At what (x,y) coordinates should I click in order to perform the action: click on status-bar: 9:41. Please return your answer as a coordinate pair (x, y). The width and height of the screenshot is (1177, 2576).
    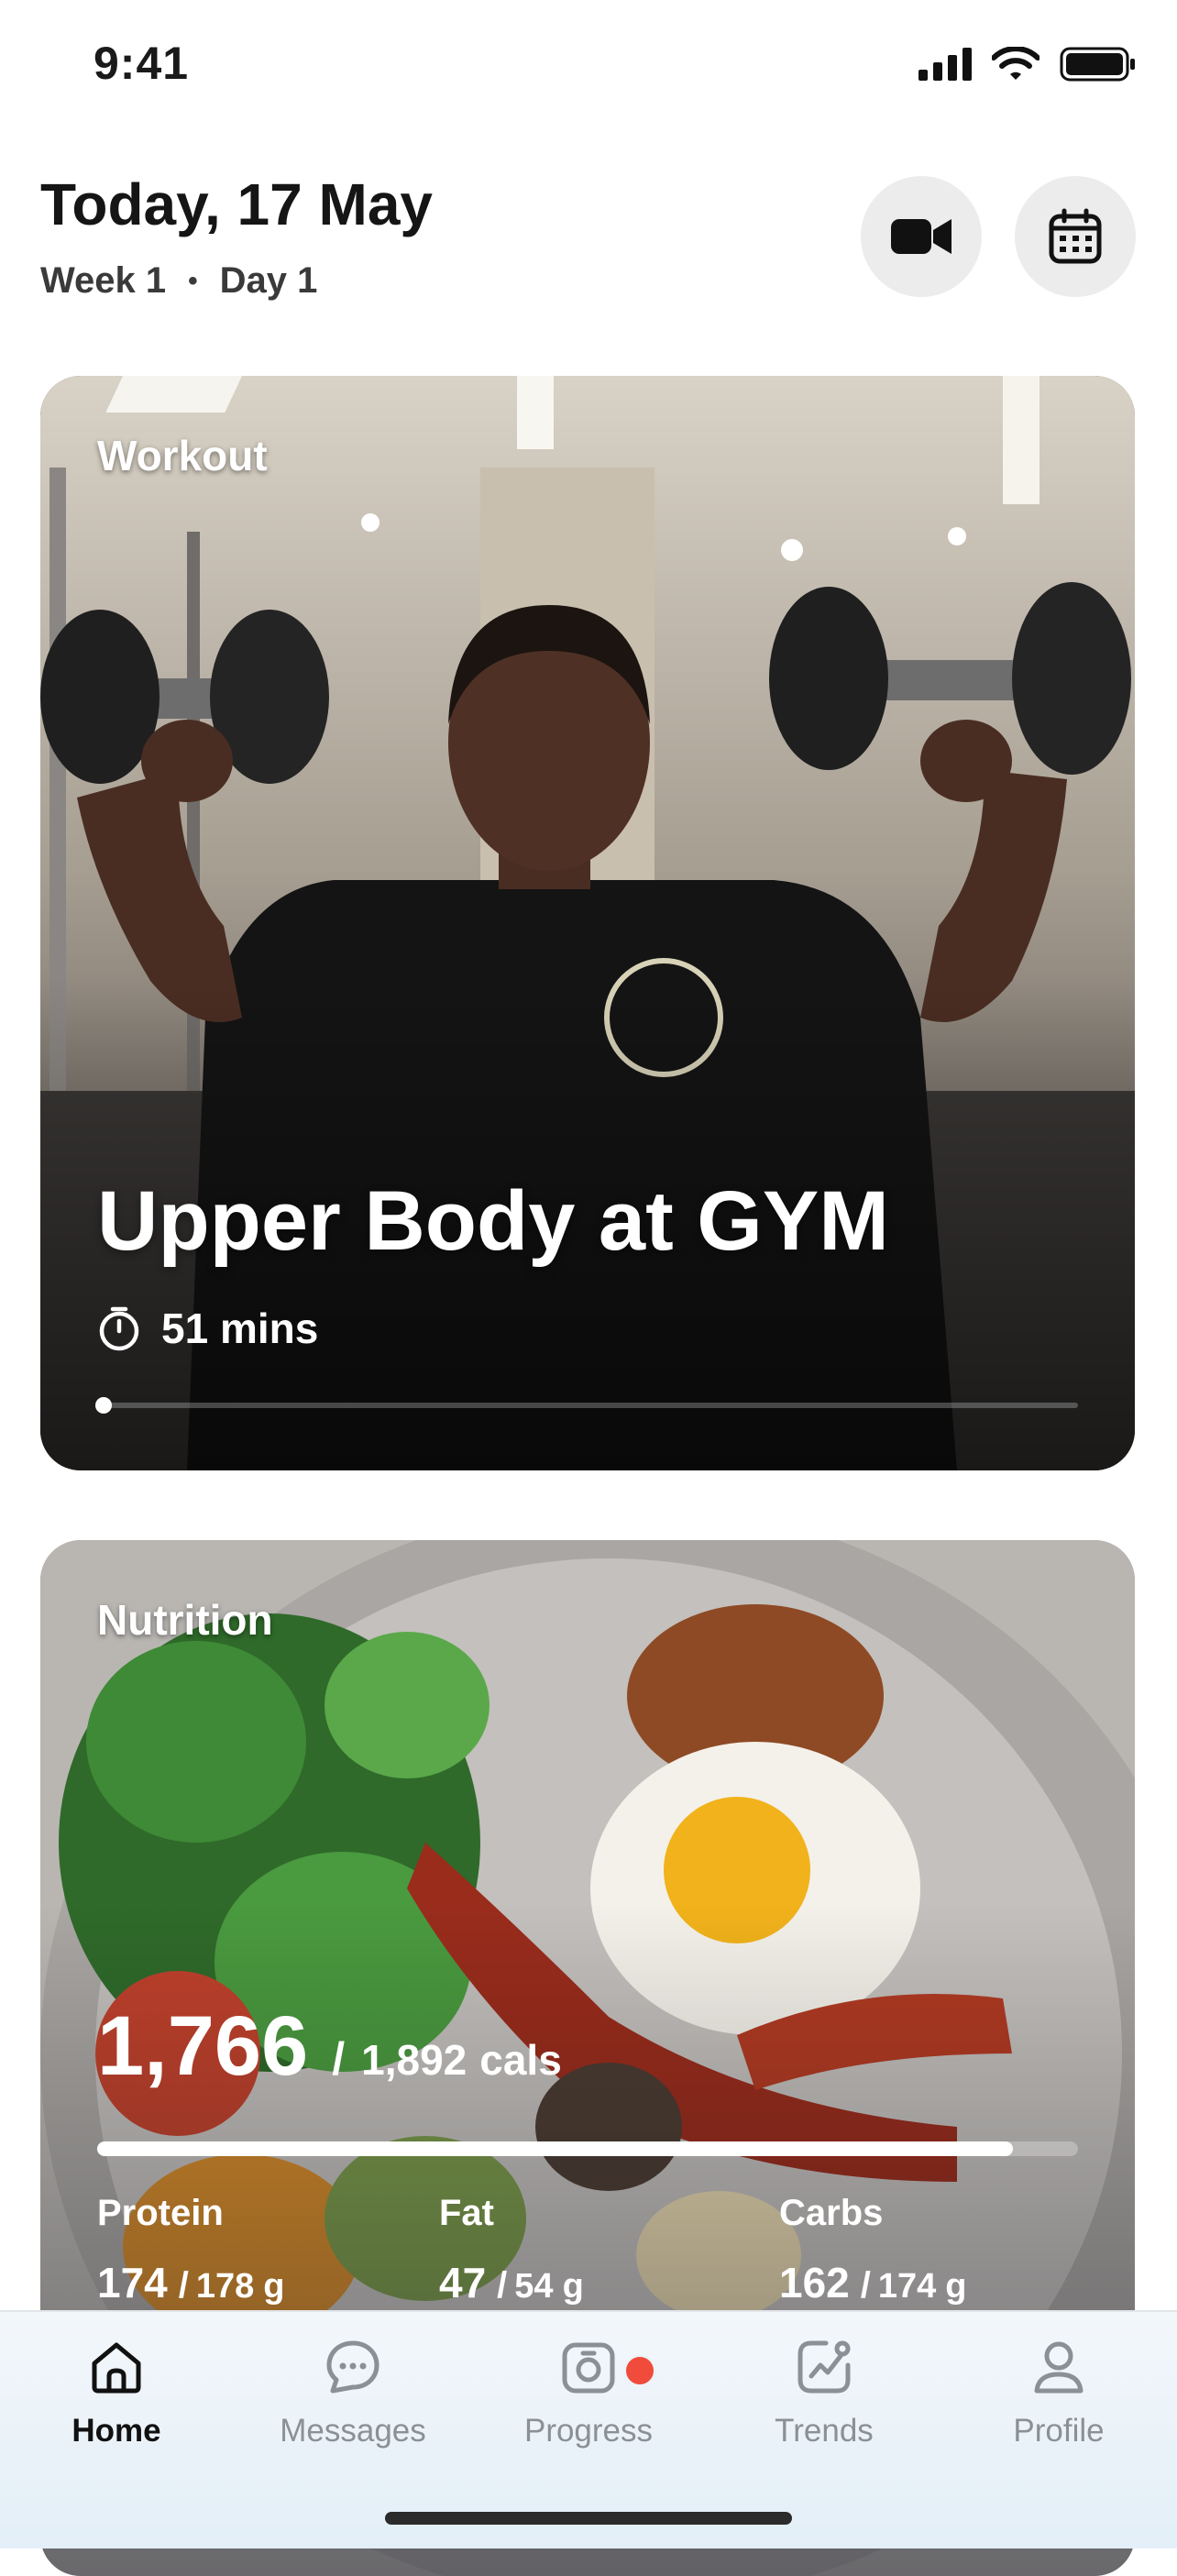
    Looking at the image, I should click on (588, 64).